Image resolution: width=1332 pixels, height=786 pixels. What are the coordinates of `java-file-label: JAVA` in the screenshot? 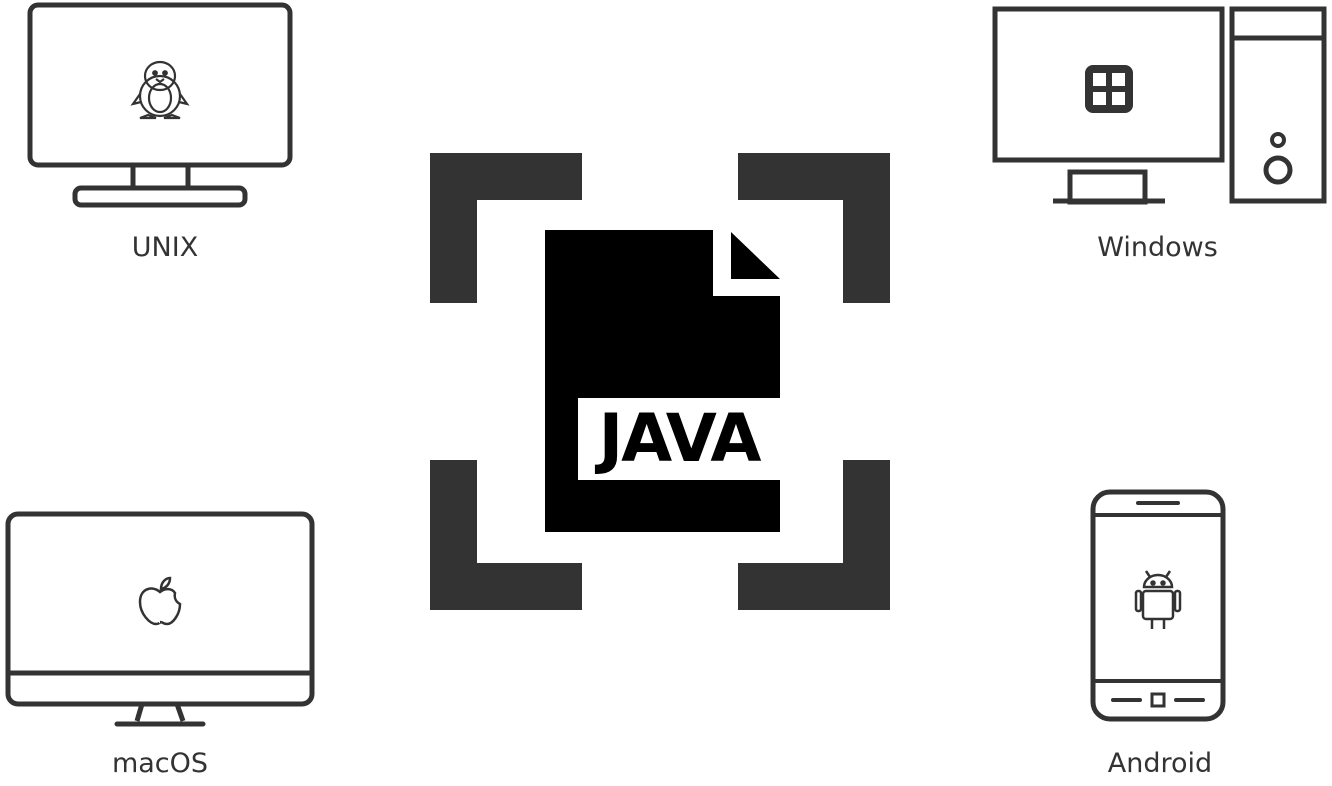 It's located at (680, 438).